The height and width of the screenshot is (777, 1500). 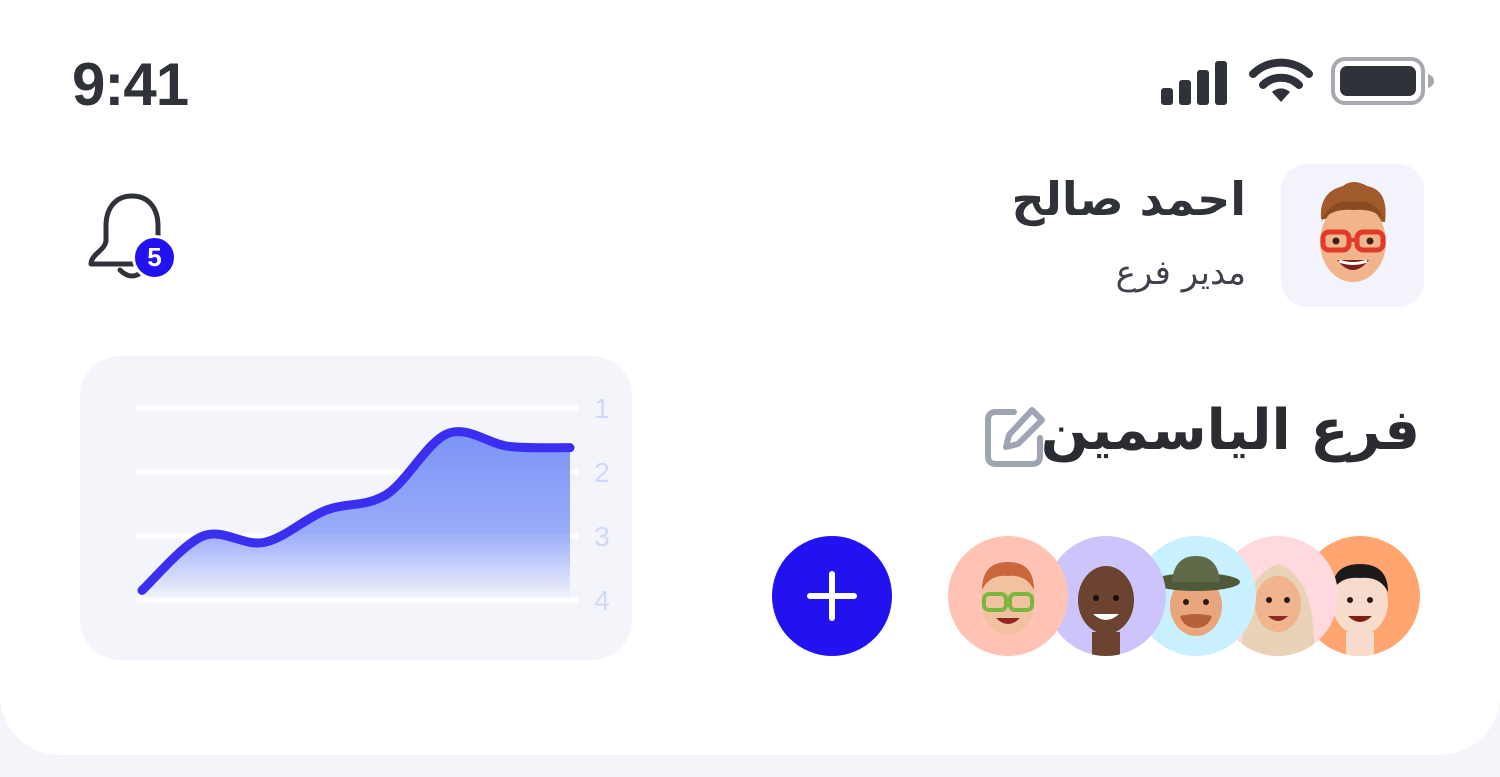 I want to click on profile-avatar, so click(x=1352, y=235).